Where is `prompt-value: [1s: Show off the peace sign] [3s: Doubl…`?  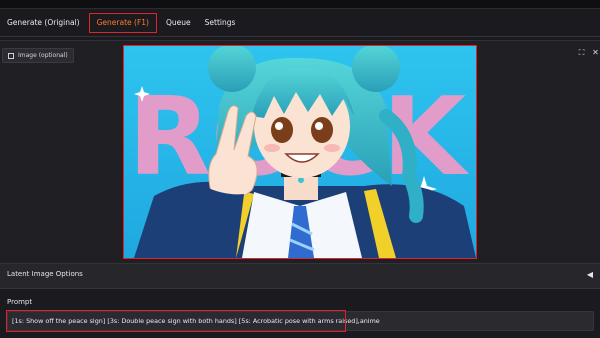 prompt-value: [1s: Show off the peace sign] [3s: Doubl… is located at coordinates (196, 321).